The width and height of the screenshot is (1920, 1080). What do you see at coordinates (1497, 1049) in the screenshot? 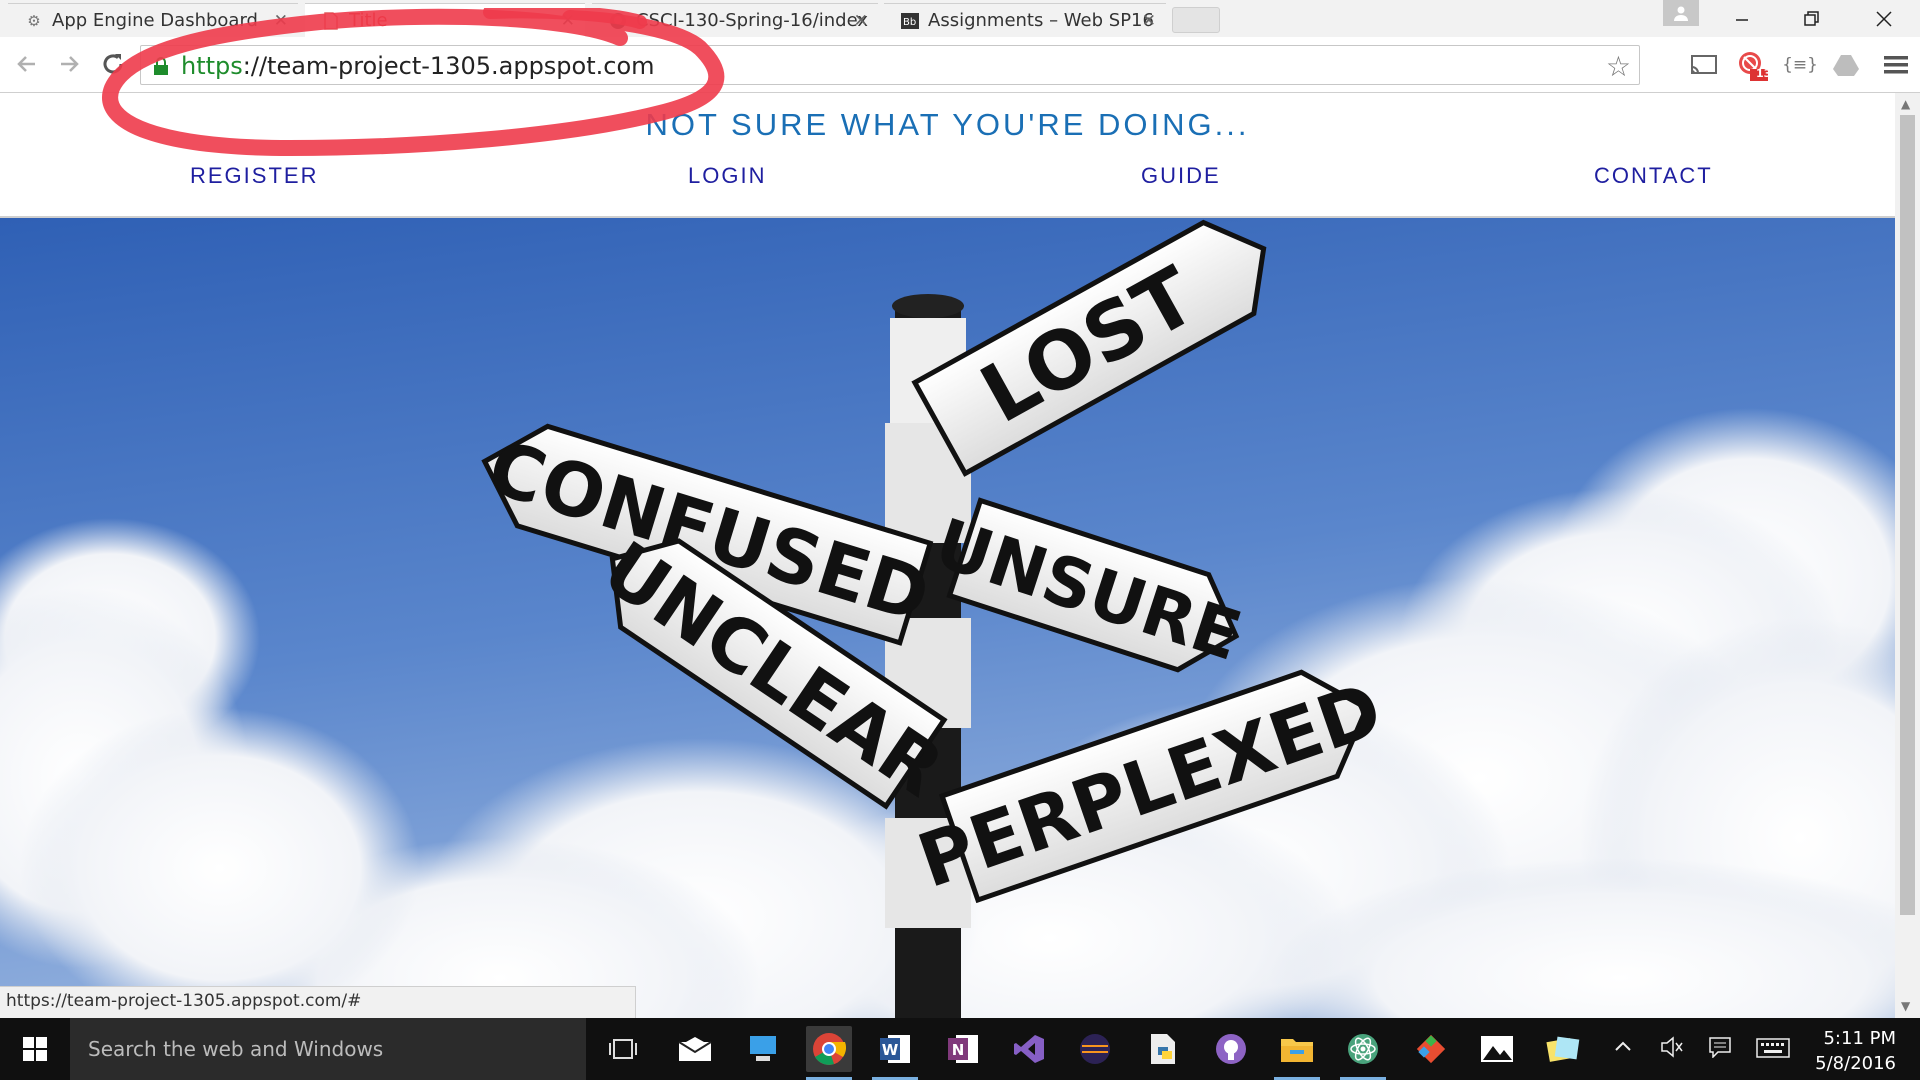
I see `photos-icon` at bounding box center [1497, 1049].